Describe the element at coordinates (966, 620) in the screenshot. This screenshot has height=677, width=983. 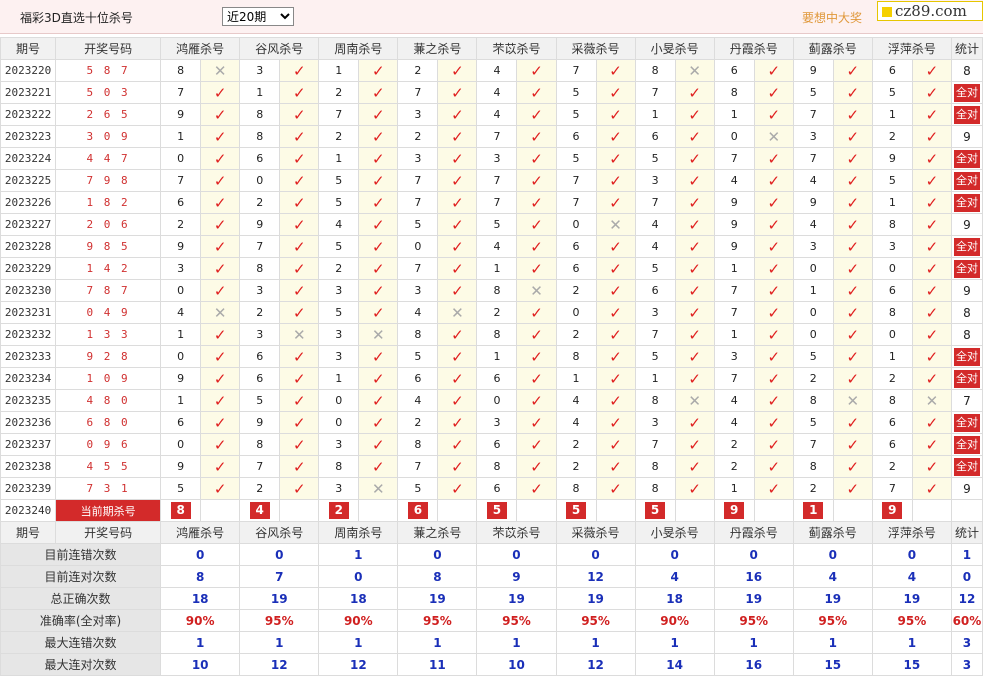
I see `stat-total: 60%` at that location.